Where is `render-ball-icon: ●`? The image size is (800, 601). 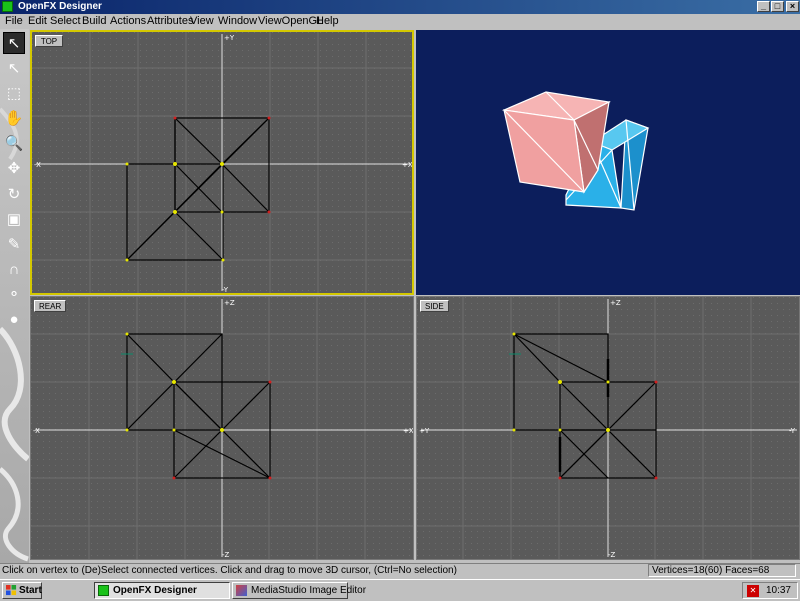 render-ball-icon: ● is located at coordinates (14, 320).